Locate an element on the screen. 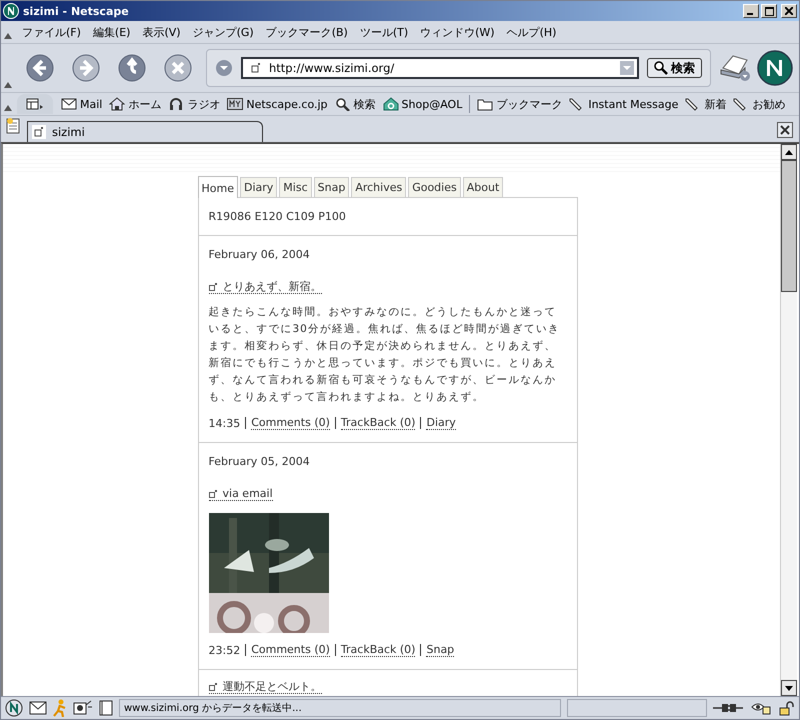 This screenshot has height=720, width=800. sidebar-icon is located at coordinates (35, 104).